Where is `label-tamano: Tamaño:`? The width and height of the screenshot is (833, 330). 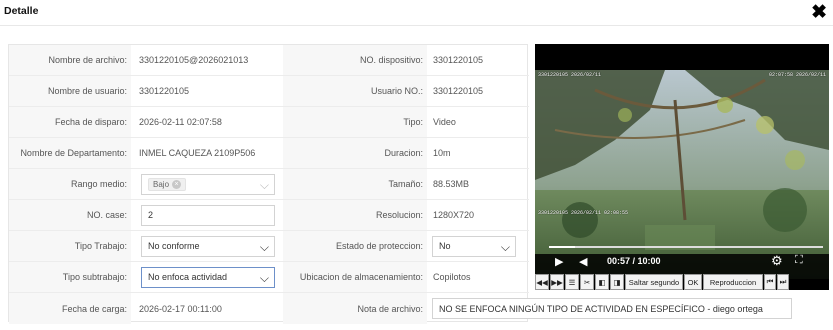
label-tamano: Tamaño: is located at coordinates (355, 184).